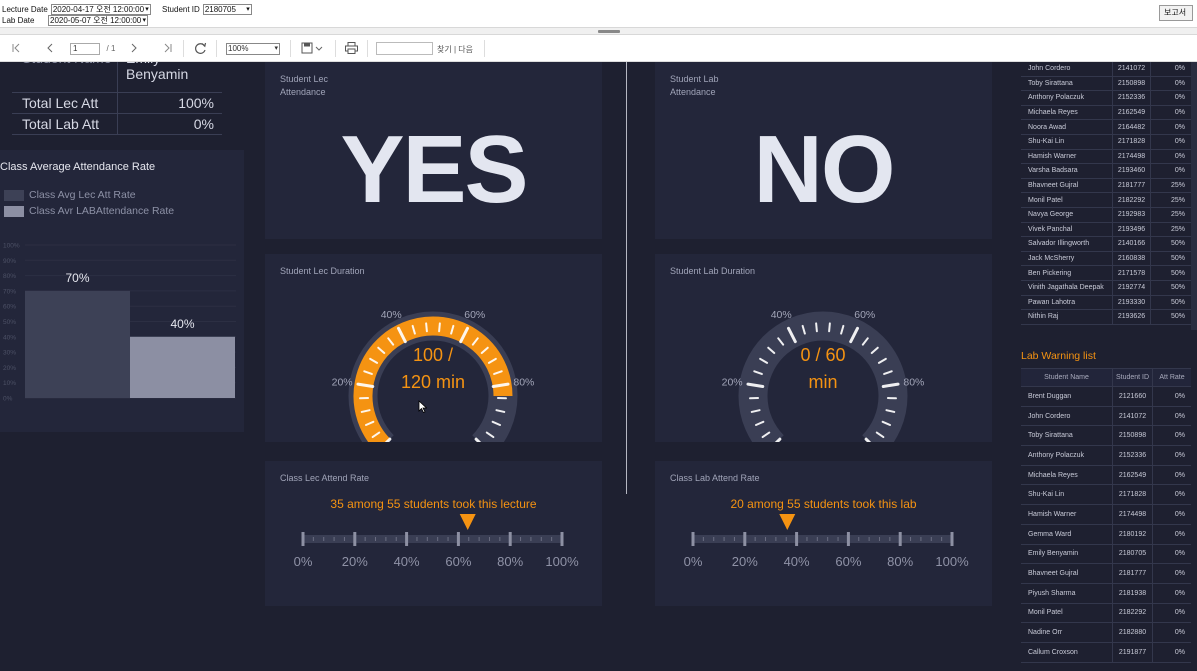  What do you see at coordinates (1177, 200) in the screenshot?
I see `att-rate-cell: 25%` at bounding box center [1177, 200].